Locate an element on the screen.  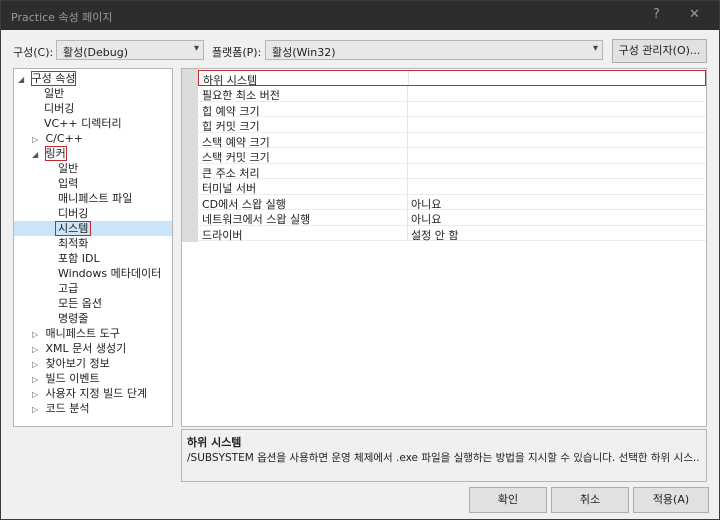
tree-item-build-events: ▷ 빌드 이벤트 is located at coordinates (66, 378).